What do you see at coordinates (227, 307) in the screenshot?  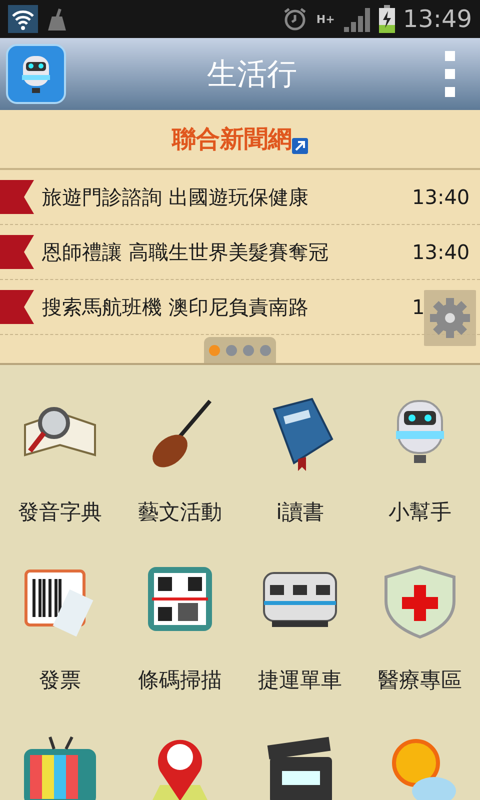 I see `news-headline: 搜索馬航班機 澳印尼負責南路` at bounding box center [227, 307].